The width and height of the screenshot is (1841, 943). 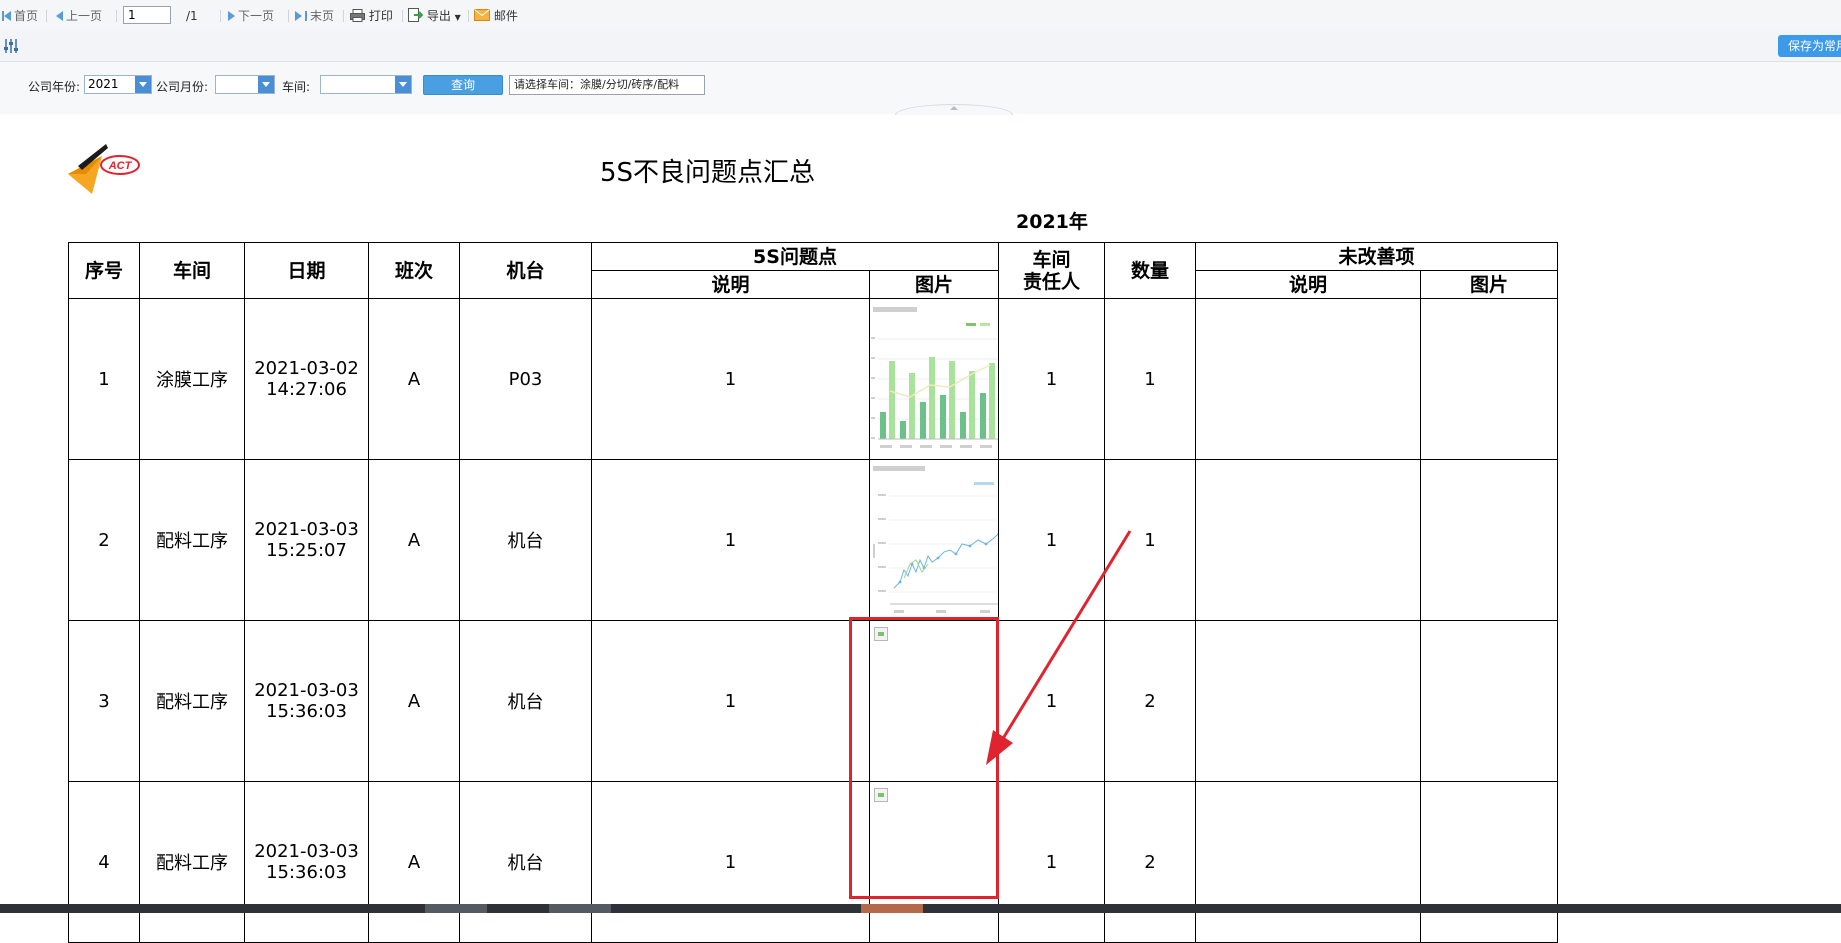 What do you see at coordinates (251, 16) in the screenshot?
I see `next-page-button: 下一页` at bounding box center [251, 16].